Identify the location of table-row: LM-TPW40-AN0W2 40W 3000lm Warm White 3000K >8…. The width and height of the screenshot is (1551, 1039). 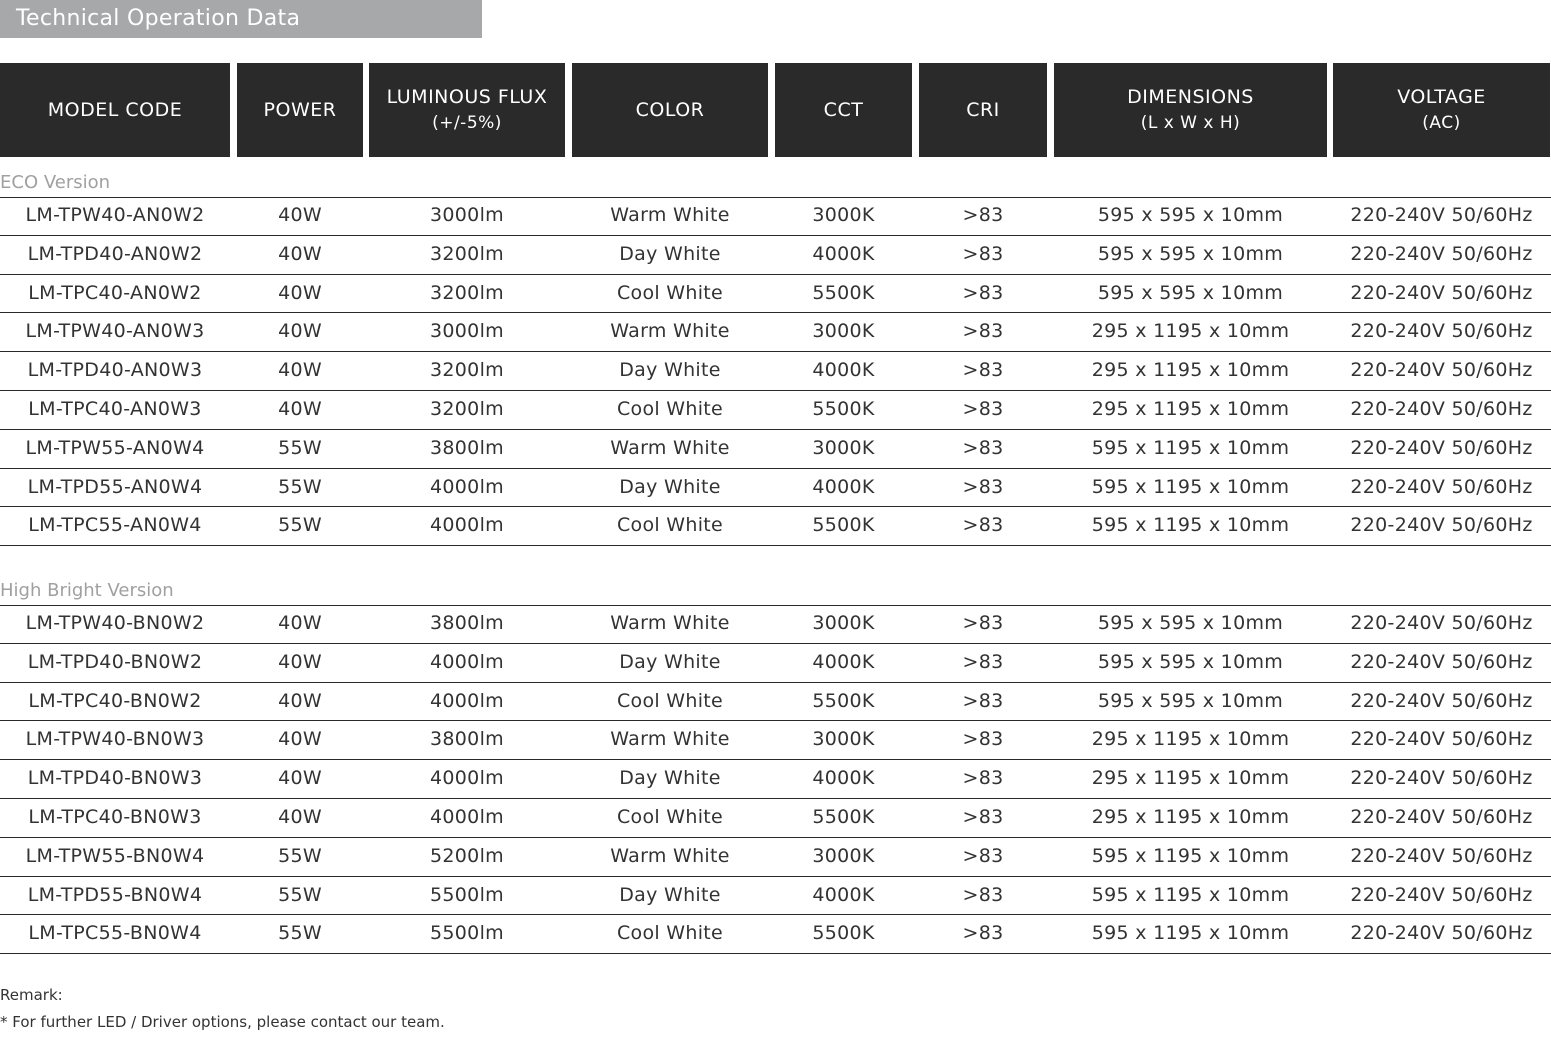
(775, 216).